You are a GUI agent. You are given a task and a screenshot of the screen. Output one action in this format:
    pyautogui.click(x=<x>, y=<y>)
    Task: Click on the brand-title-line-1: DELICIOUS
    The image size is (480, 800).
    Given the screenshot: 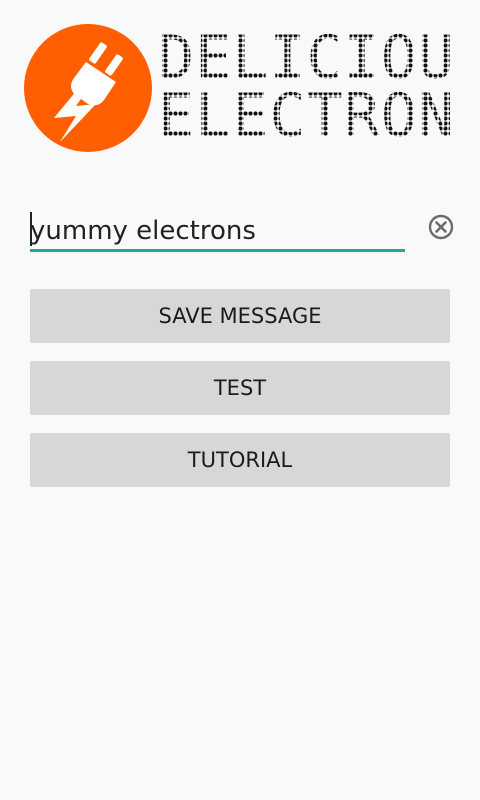 What is the action you would take?
    pyautogui.click(x=308, y=57)
    